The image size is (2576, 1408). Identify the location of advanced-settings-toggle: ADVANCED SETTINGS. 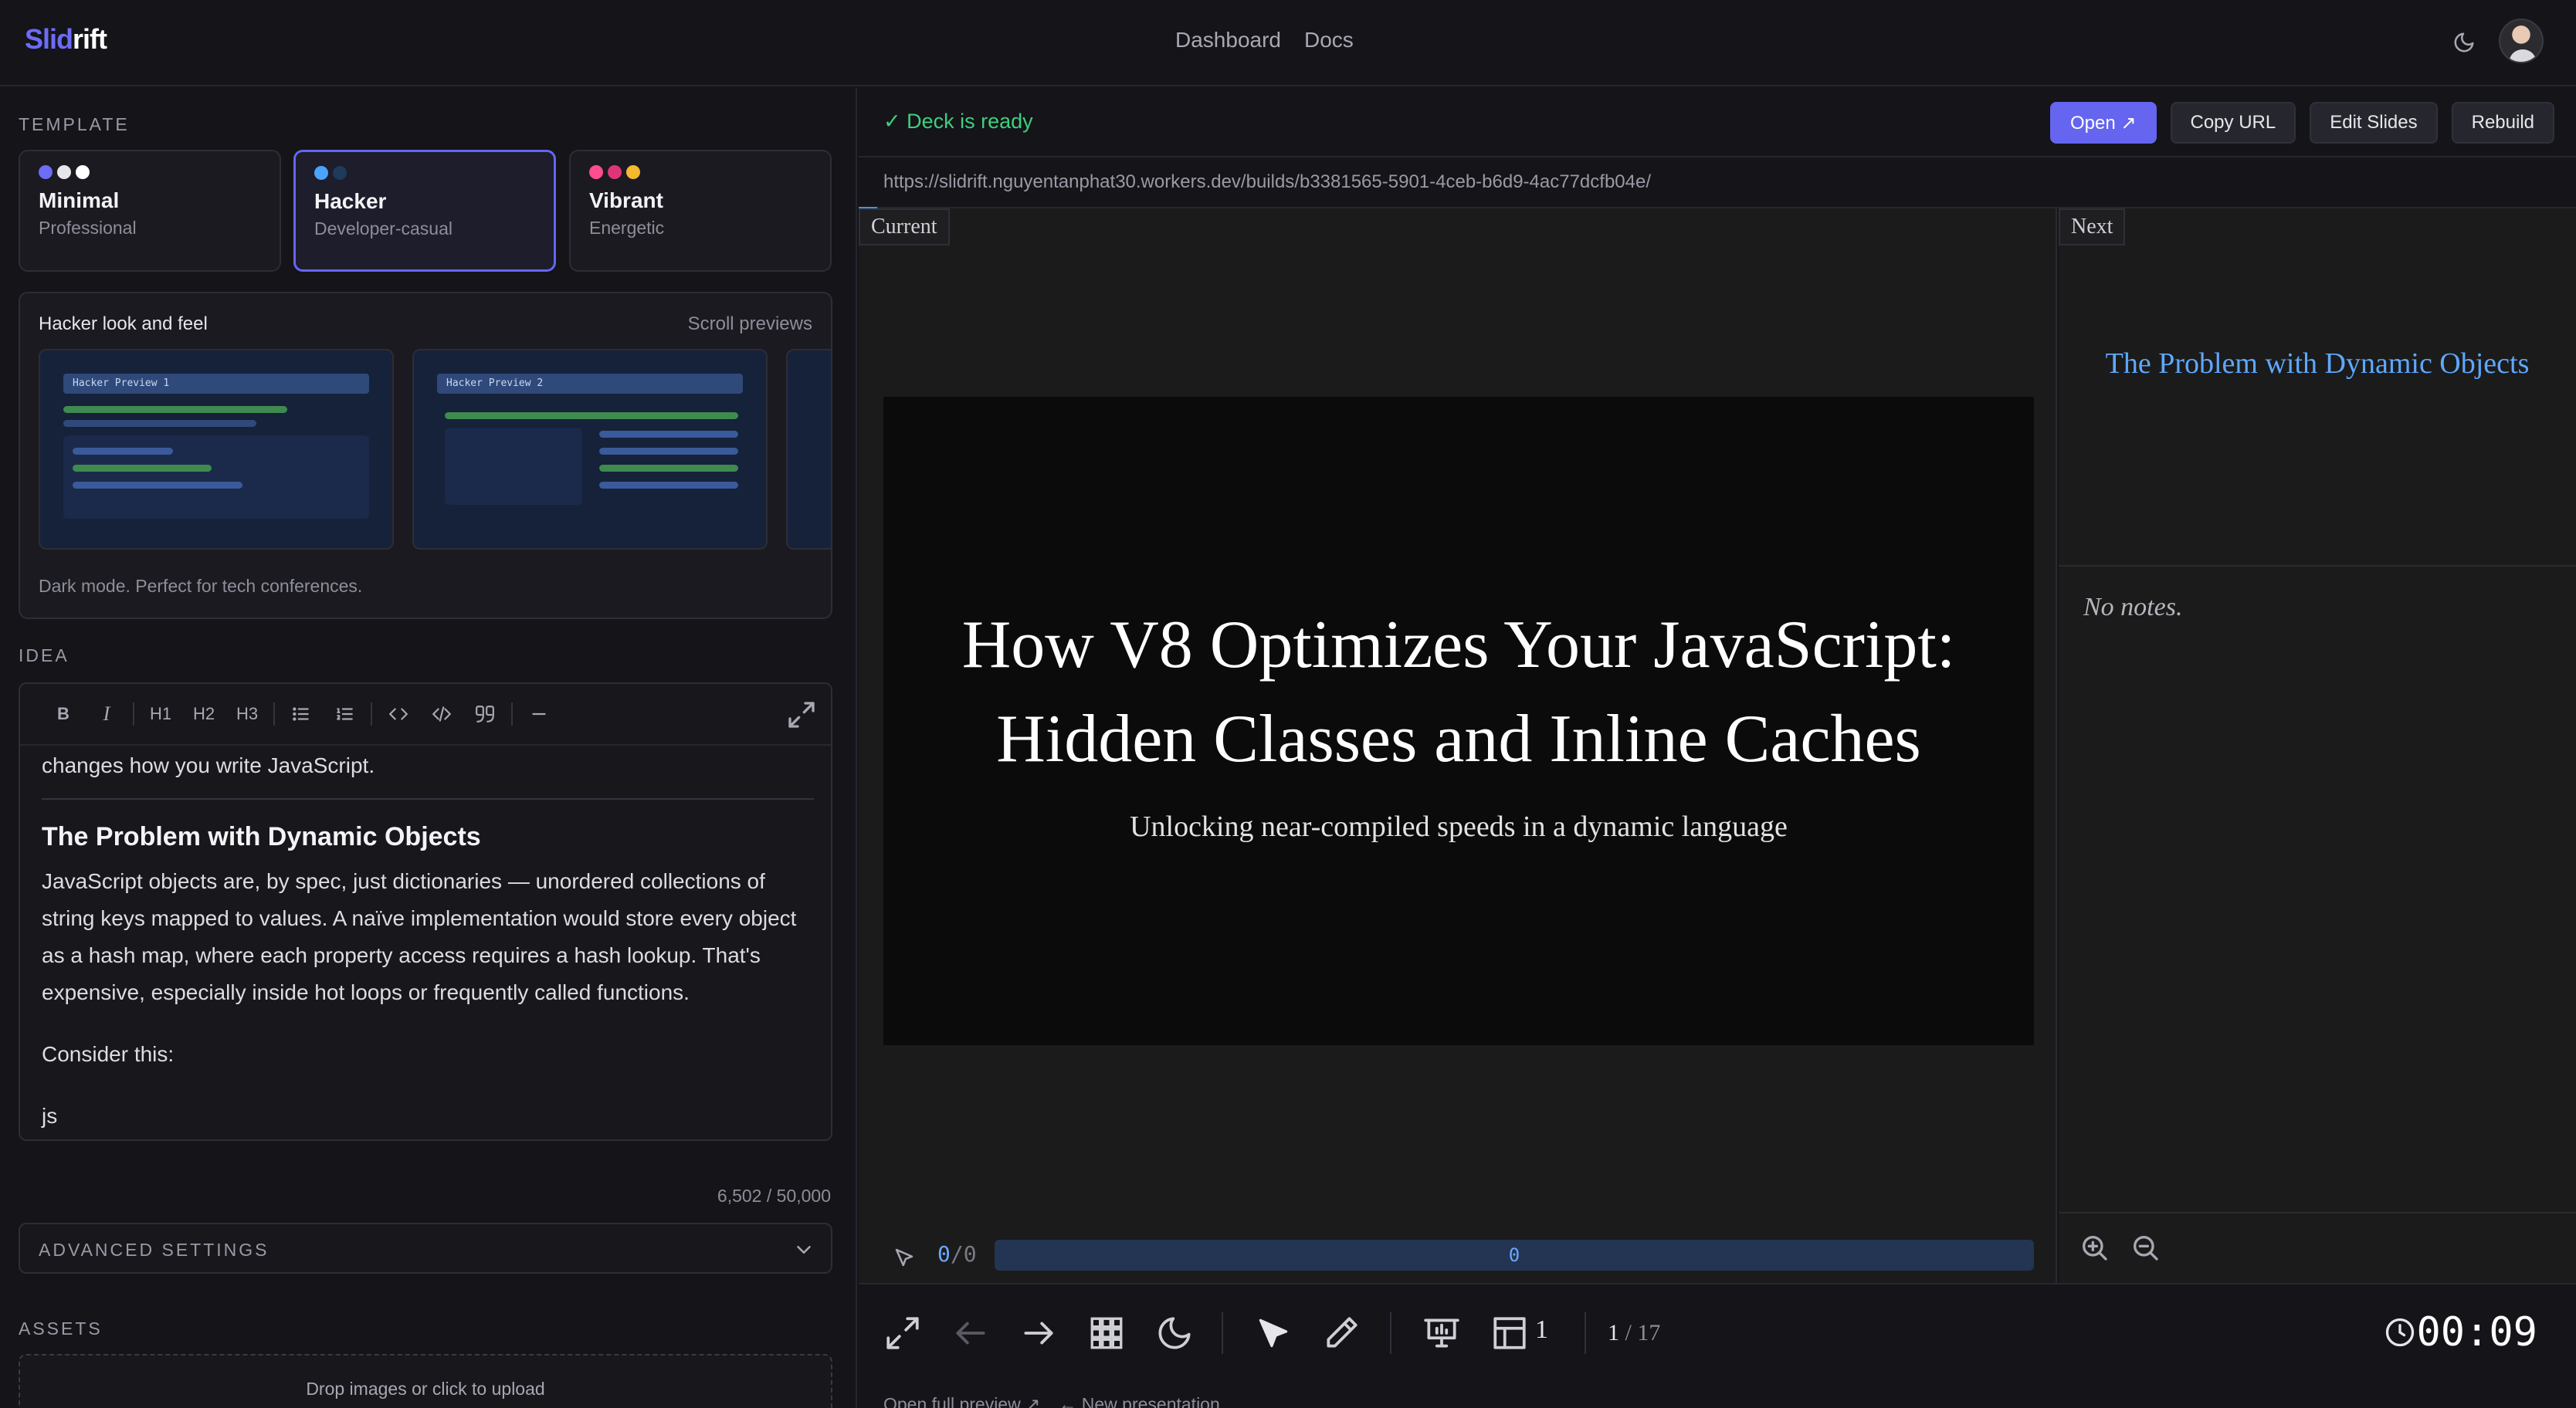
(425, 1248).